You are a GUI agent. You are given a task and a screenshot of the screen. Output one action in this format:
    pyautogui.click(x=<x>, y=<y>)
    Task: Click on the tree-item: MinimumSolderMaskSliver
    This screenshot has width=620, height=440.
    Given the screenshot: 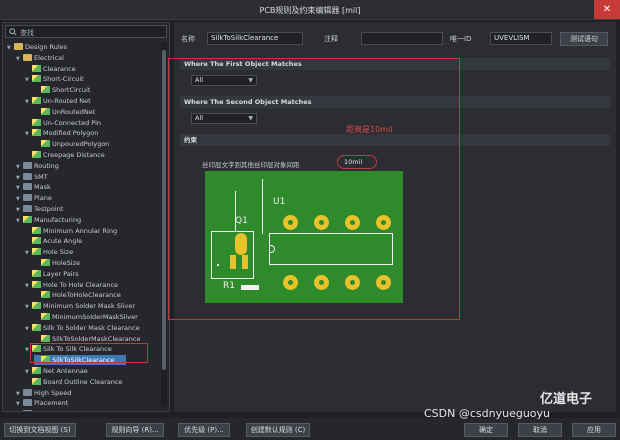 What is the action you would take?
    pyautogui.click(x=86, y=317)
    